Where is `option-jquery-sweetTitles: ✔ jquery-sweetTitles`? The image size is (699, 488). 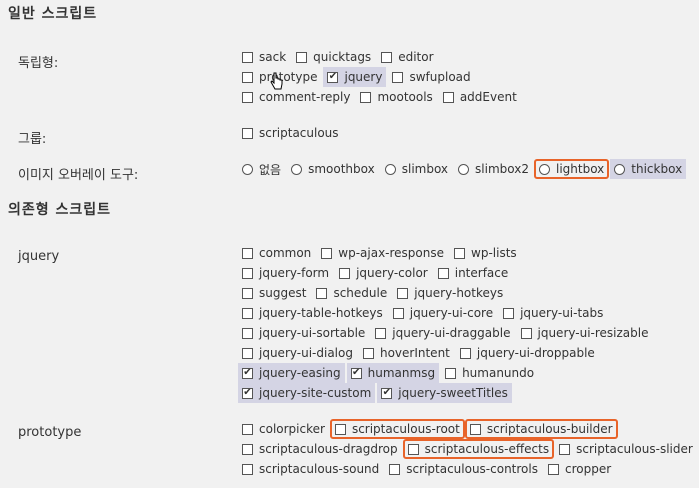 option-jquery-sweetTitles: ✔ jquery-sweetTitles is located at coordinates (444, 393).